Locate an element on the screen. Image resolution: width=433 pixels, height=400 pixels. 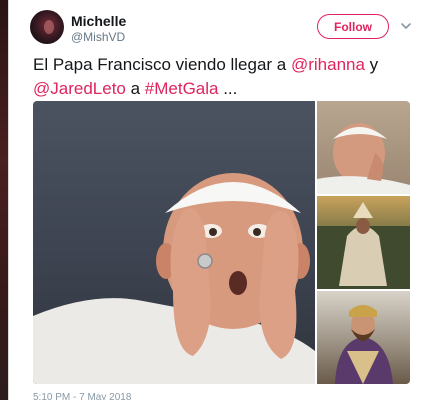
mention-jaredleto-link: @JaredLeto is located at coordinates (79, 88).